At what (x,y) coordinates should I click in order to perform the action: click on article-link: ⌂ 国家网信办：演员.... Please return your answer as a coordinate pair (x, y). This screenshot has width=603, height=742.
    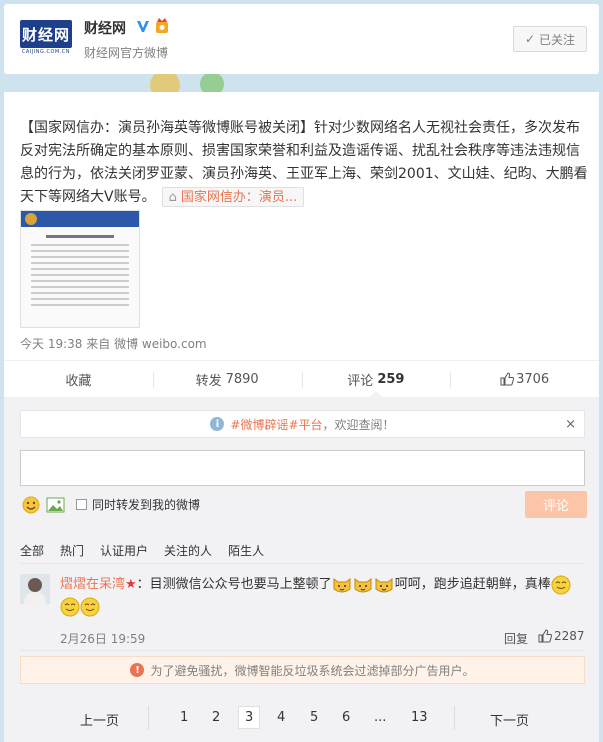
    Looking at the image, I should click on (233, 197).